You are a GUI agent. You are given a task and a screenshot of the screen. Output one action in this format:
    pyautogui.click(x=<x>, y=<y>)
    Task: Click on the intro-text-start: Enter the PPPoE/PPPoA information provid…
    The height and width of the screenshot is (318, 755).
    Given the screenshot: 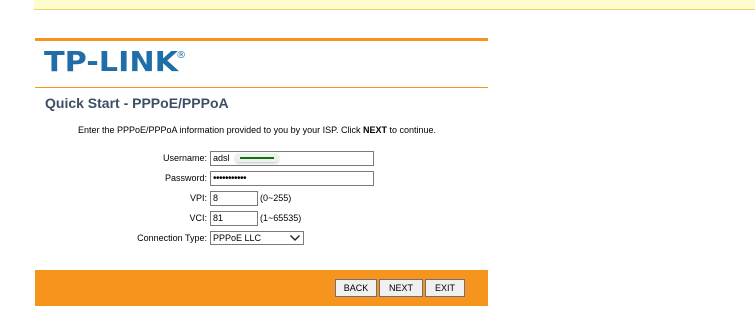 What is the action you would take?
    pyautogui.click(x=220, y=130)
    